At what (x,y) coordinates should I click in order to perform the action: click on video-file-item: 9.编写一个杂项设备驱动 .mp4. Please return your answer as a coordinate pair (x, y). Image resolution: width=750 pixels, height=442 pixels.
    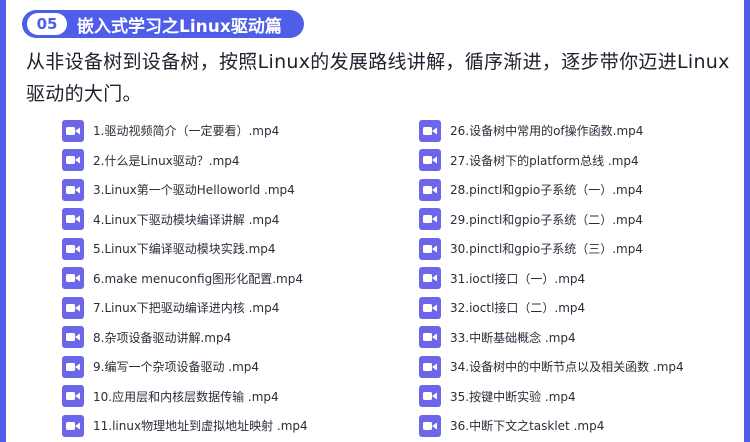
    Looking at the image, I should click on (185, 367).